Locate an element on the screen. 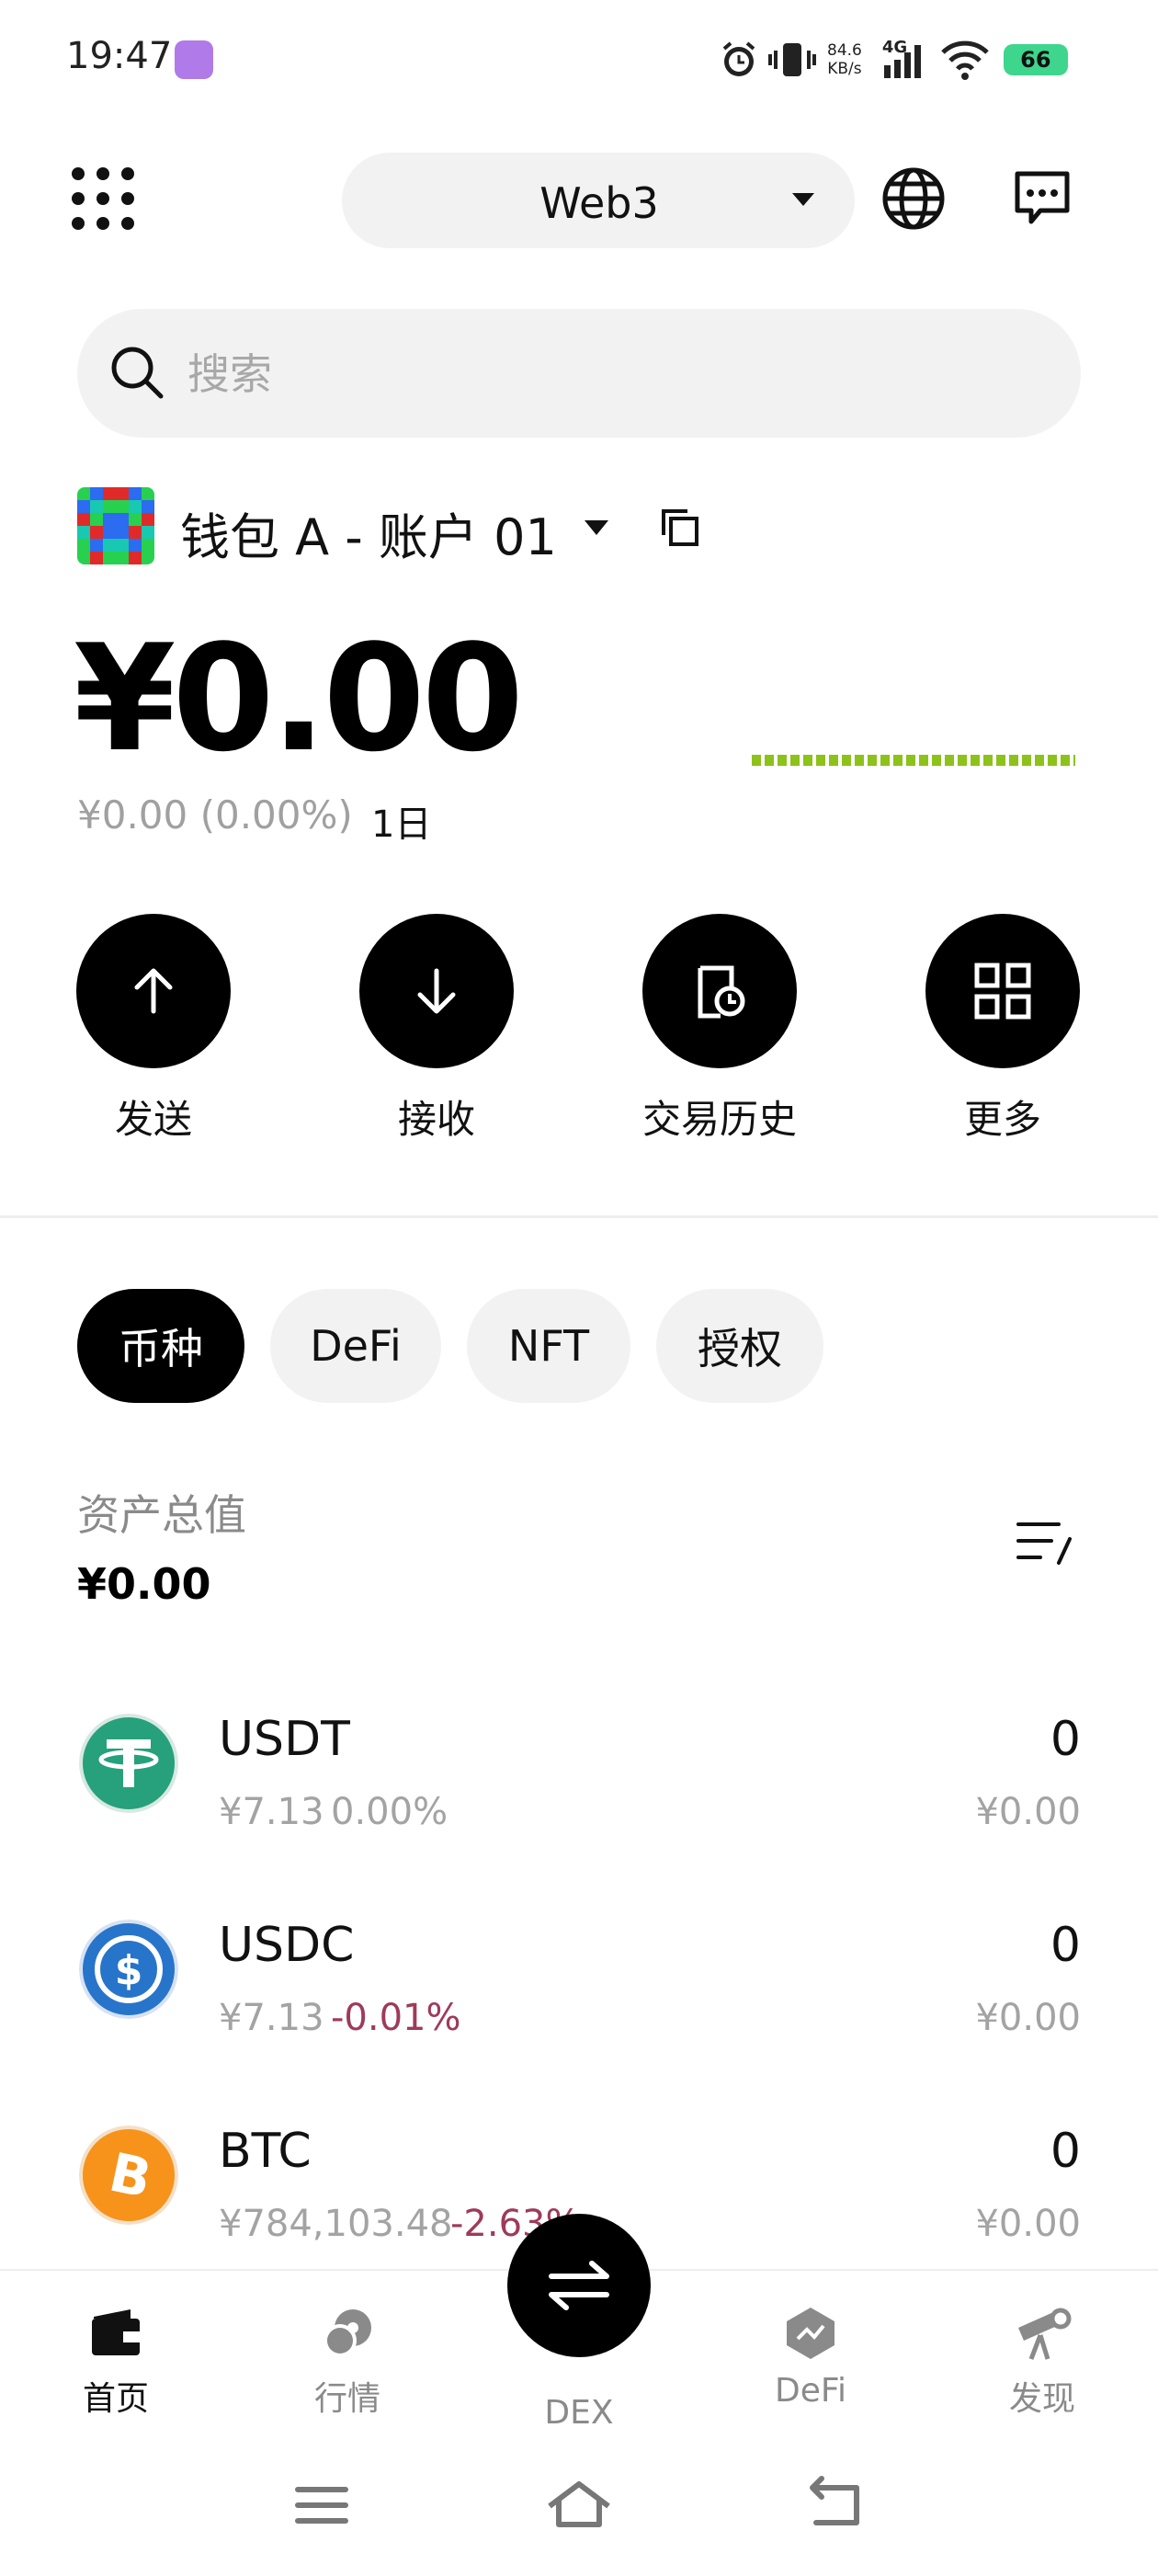  usdc-icon: $ is located at coordinates (128, 1969).